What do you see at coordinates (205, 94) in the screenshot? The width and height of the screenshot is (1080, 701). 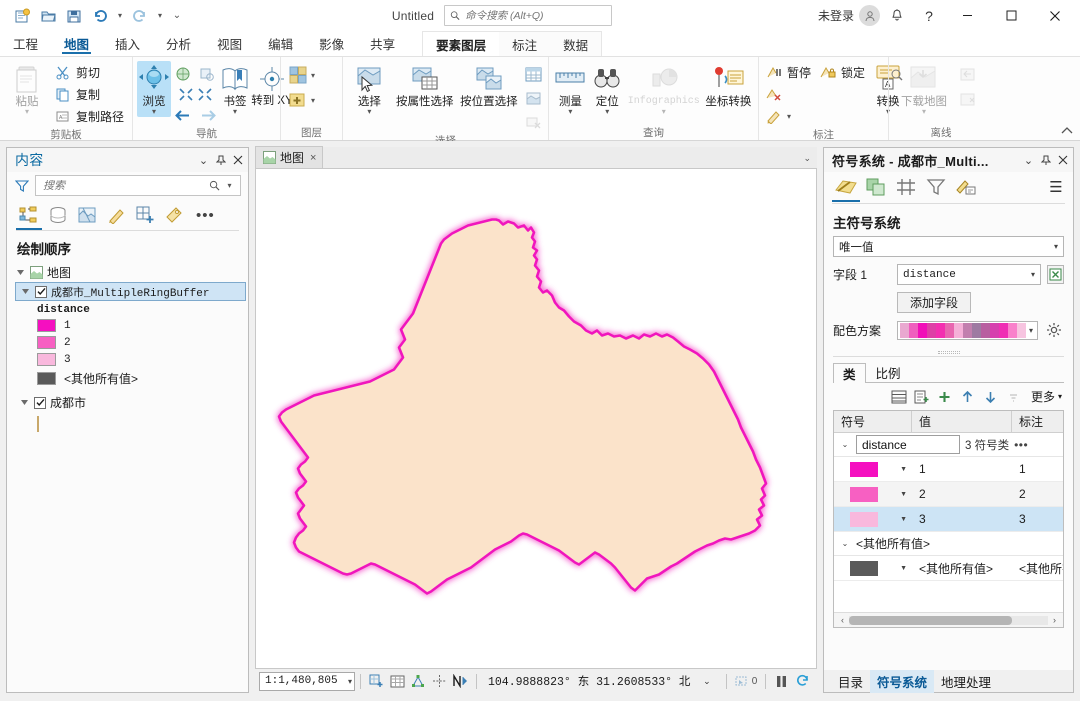 I see `zoom-out-fixed-icon` at bounding box center [205, 94].